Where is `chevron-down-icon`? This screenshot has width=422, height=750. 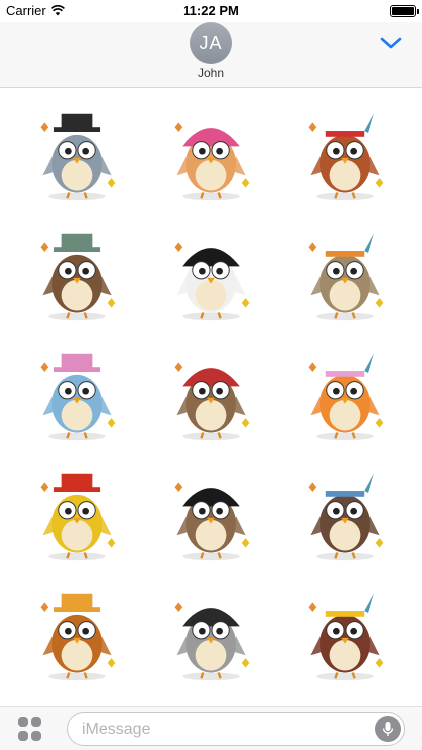 chevron-down-icon is located at coordinates (391, 43).